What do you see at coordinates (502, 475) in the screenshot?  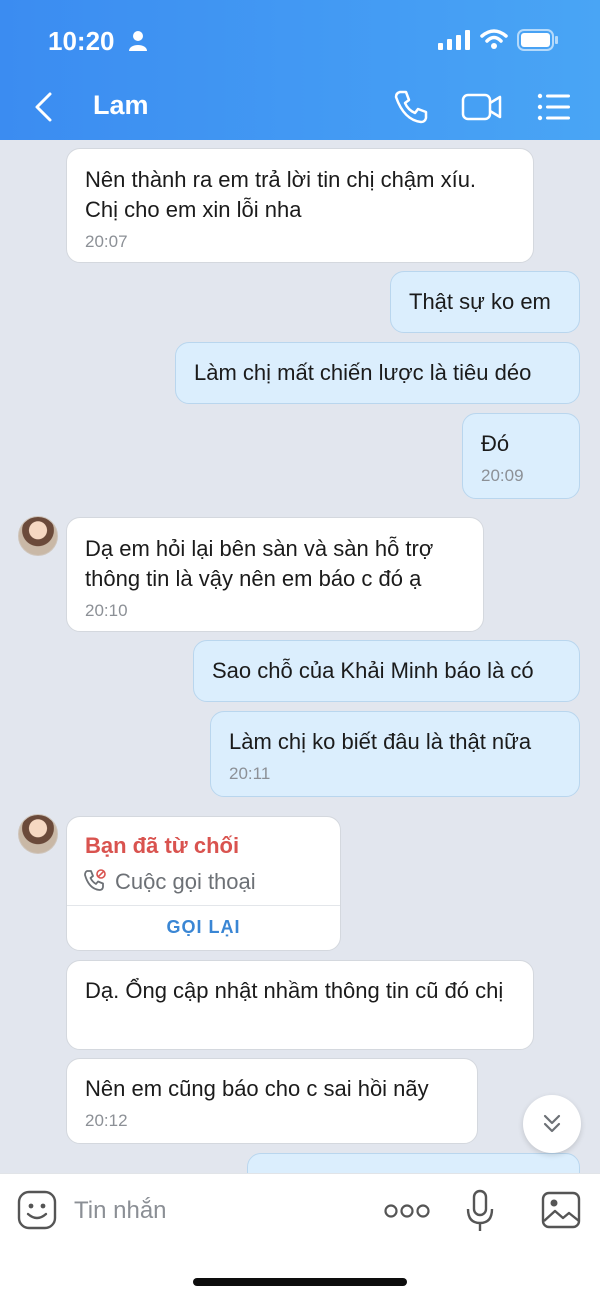 I see `message-time: 20:09` at bounding box center [502, 475].